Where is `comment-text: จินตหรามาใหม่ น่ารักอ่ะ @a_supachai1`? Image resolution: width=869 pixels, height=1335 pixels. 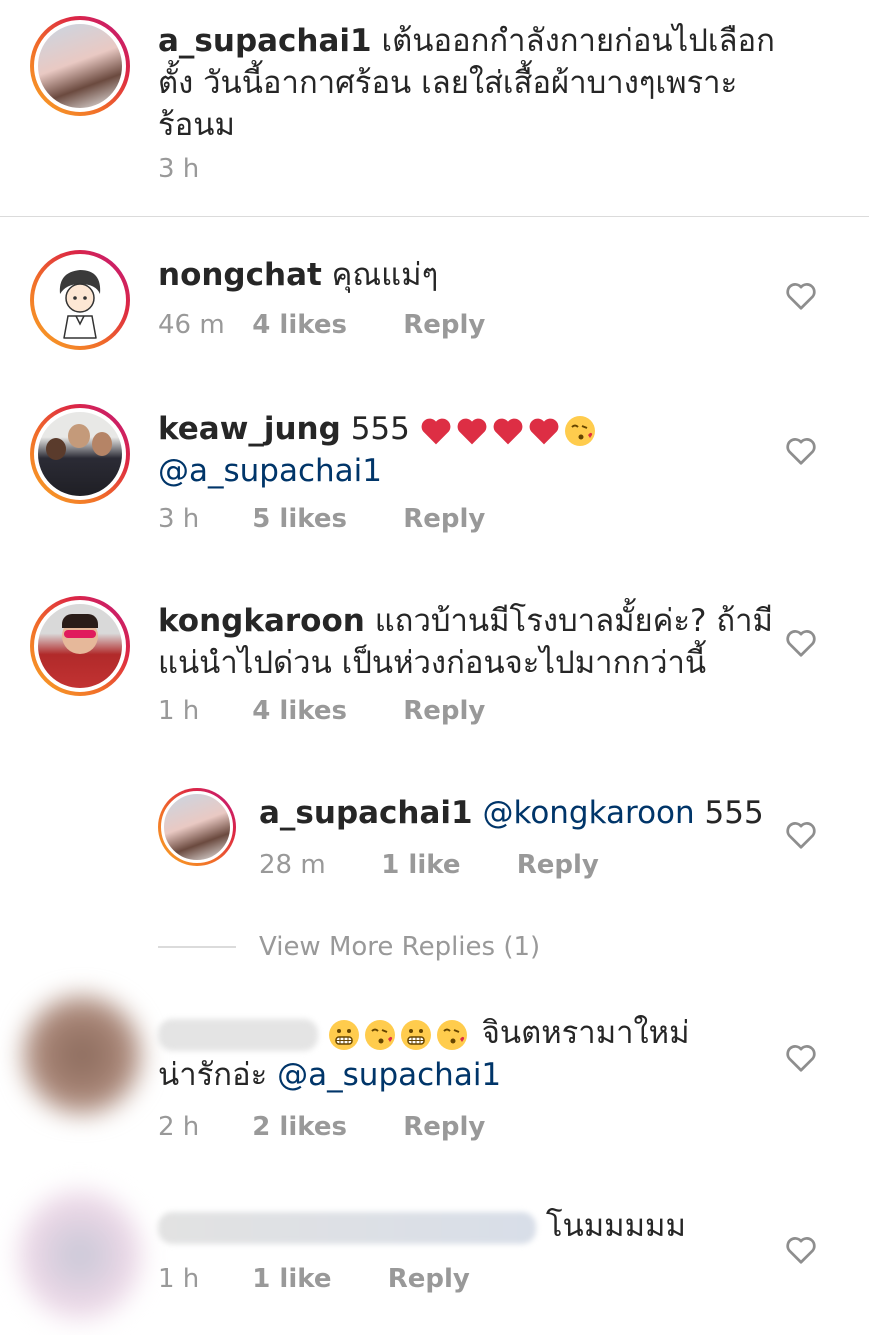 comment-text: จินตหรามาใหม่ น่ารักอ่ะ @a_supachai1 is located at coordinates (468, 1054).